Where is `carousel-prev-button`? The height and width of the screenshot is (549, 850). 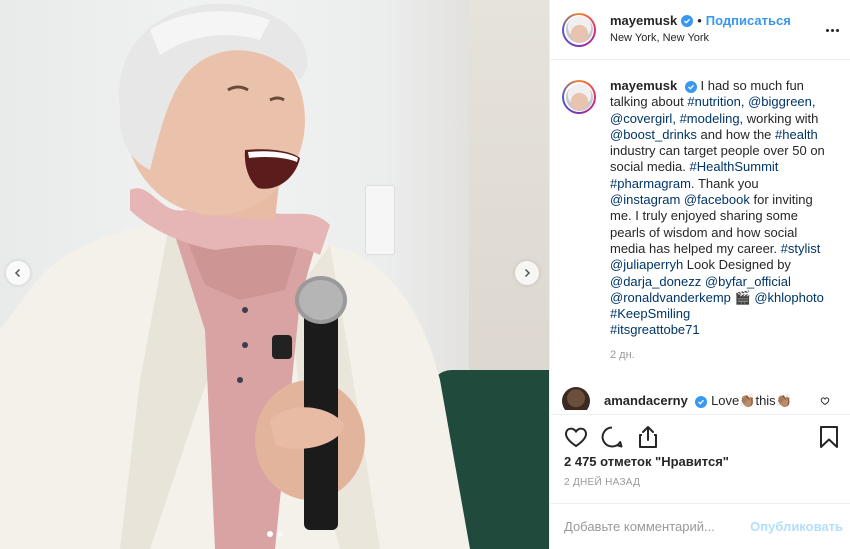
carousel-prev-button is located at coordinates (18, 273).